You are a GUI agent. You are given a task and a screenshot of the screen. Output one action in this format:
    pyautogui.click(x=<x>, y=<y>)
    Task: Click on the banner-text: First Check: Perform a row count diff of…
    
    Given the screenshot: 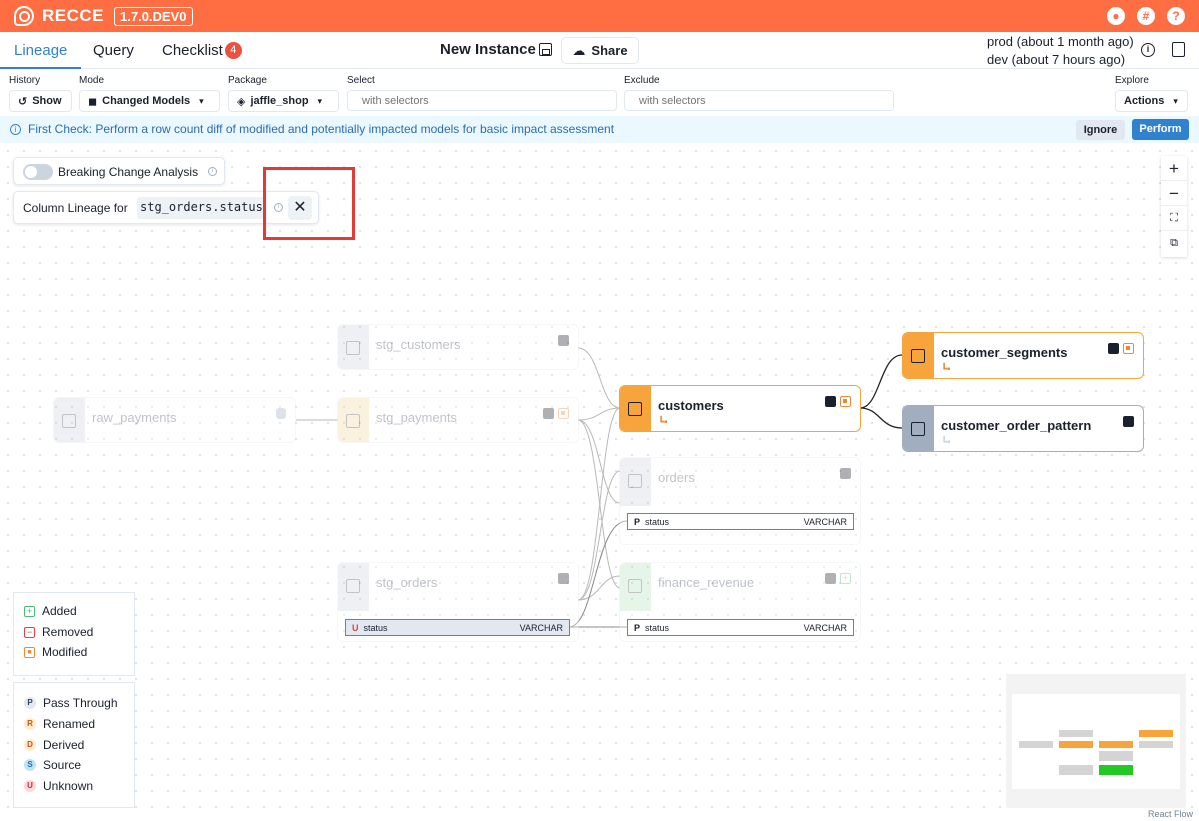 What is the action you would take?
    pyautogui.click(x=321, y=129)
    